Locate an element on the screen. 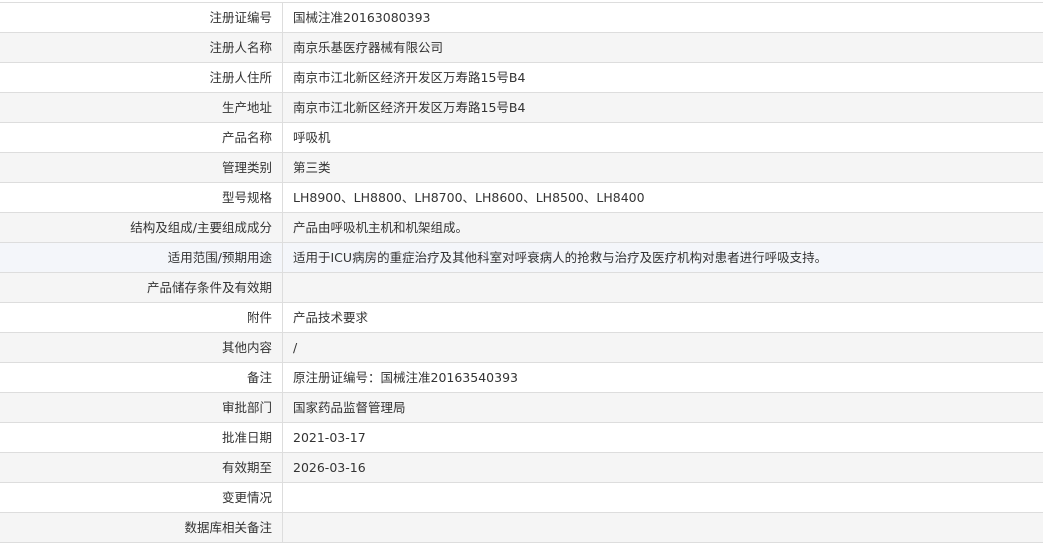  table-row-product-name: 产品名称 呼吸机 is located at coordinates (521, 138).